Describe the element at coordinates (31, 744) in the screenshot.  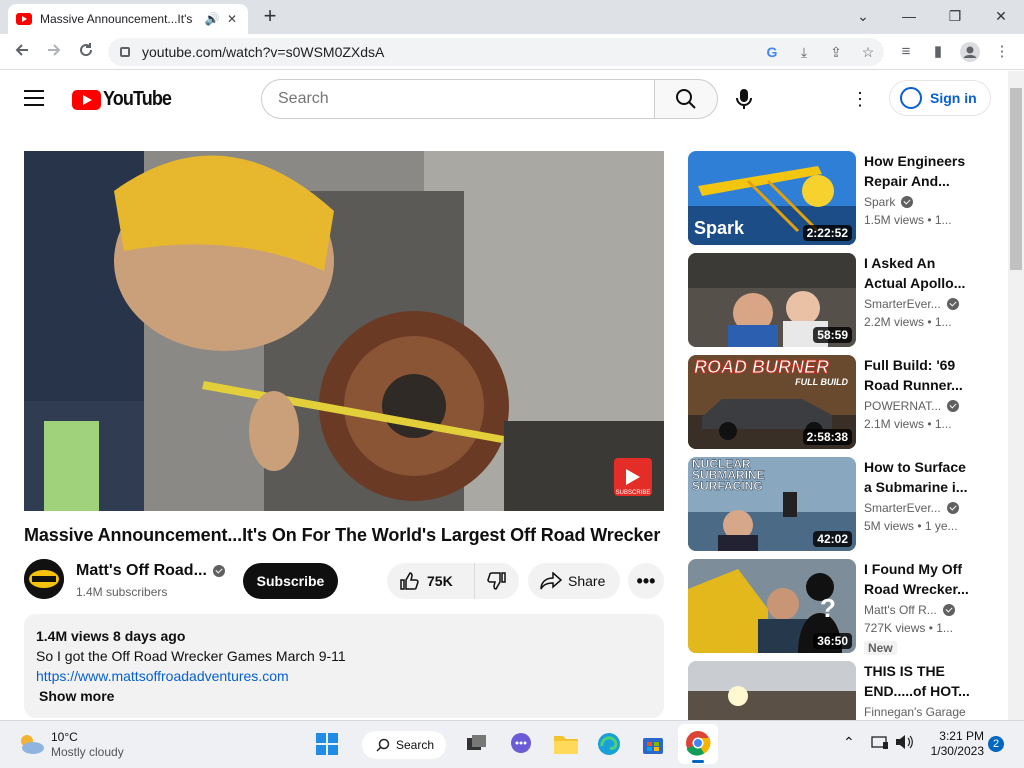
I see `weather-icon` at that location.